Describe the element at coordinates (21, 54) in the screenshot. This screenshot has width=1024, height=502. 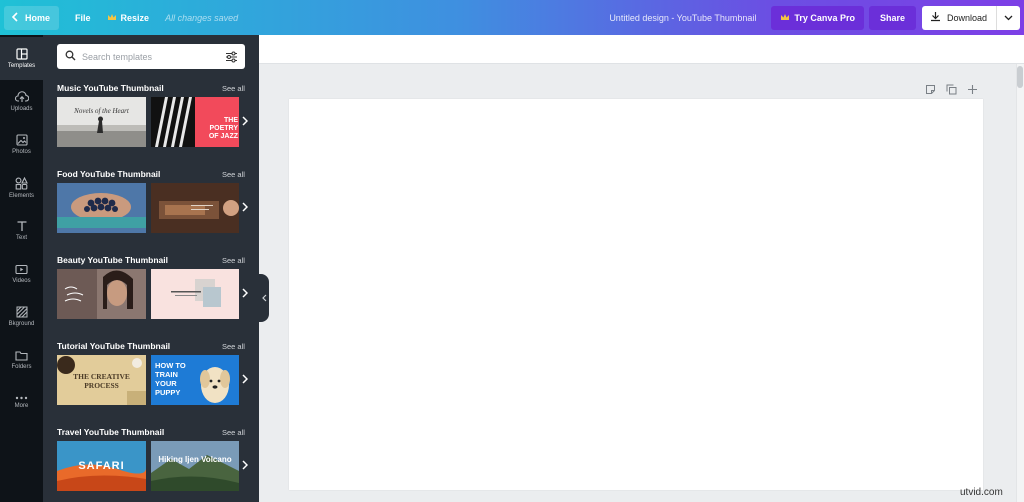
I see `templates-icon` at that location.